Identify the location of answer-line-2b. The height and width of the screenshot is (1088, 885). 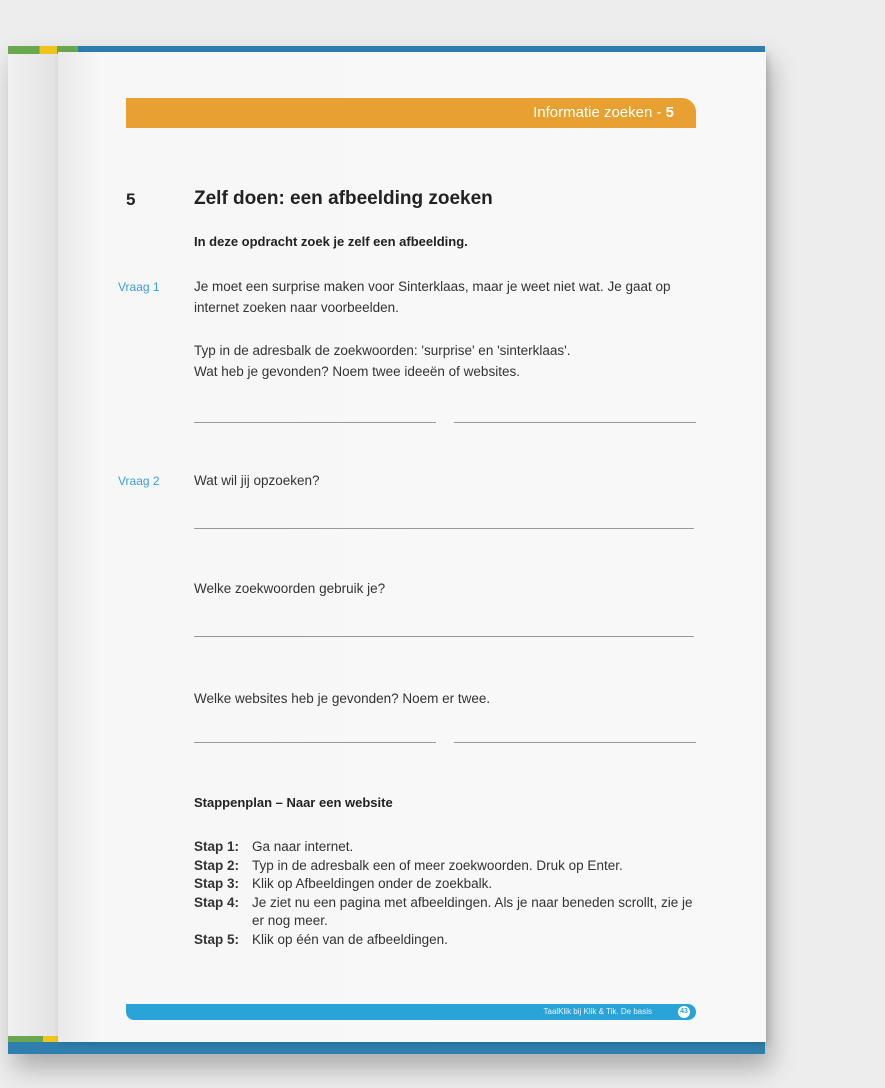
(444, 636).